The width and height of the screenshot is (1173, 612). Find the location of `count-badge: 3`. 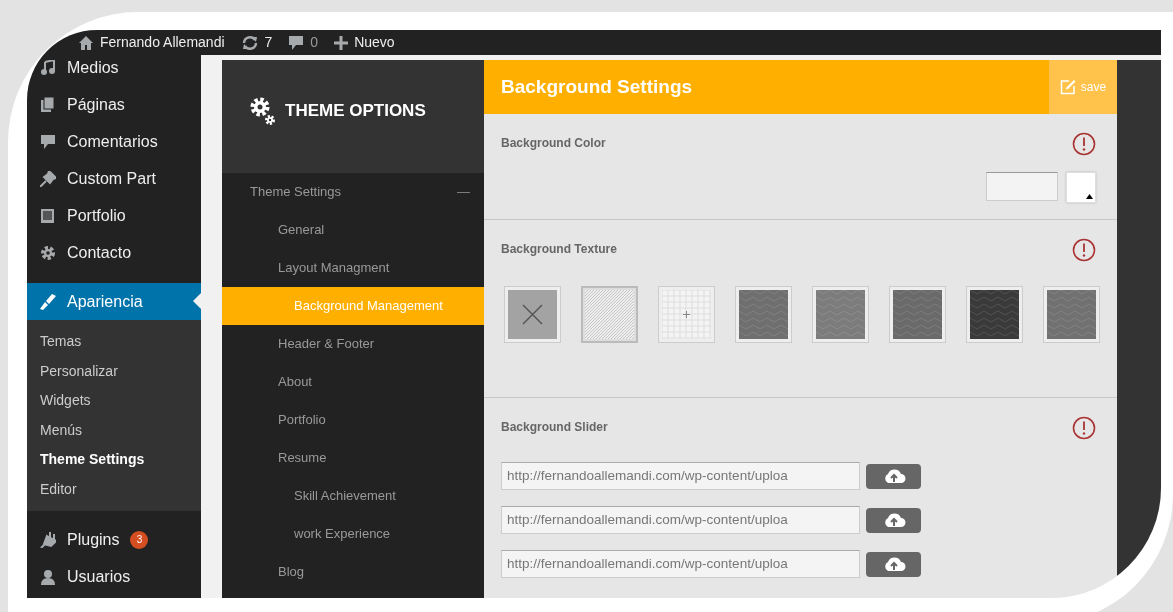

count-badge: 3 is located at coordinates (139, 539).